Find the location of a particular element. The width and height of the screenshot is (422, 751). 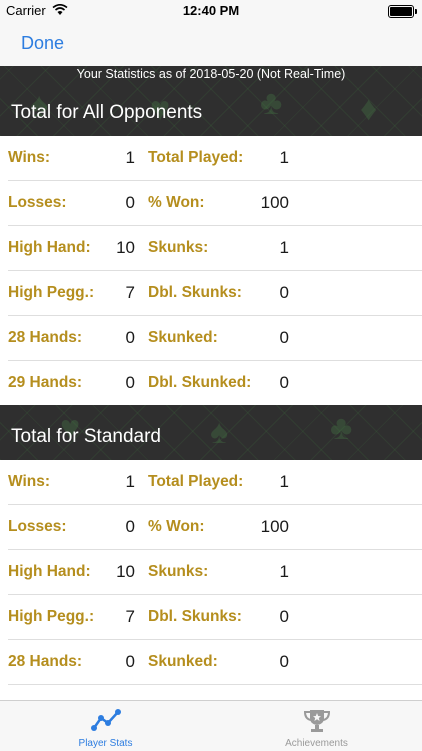

tab-bar: Player Stats Achievements is located at coordinates (211, 725).